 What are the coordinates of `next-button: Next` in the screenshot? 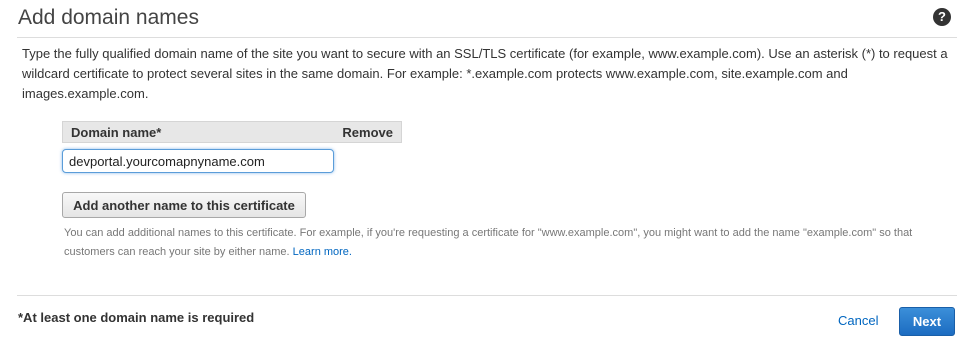 It's located at (927, 321).